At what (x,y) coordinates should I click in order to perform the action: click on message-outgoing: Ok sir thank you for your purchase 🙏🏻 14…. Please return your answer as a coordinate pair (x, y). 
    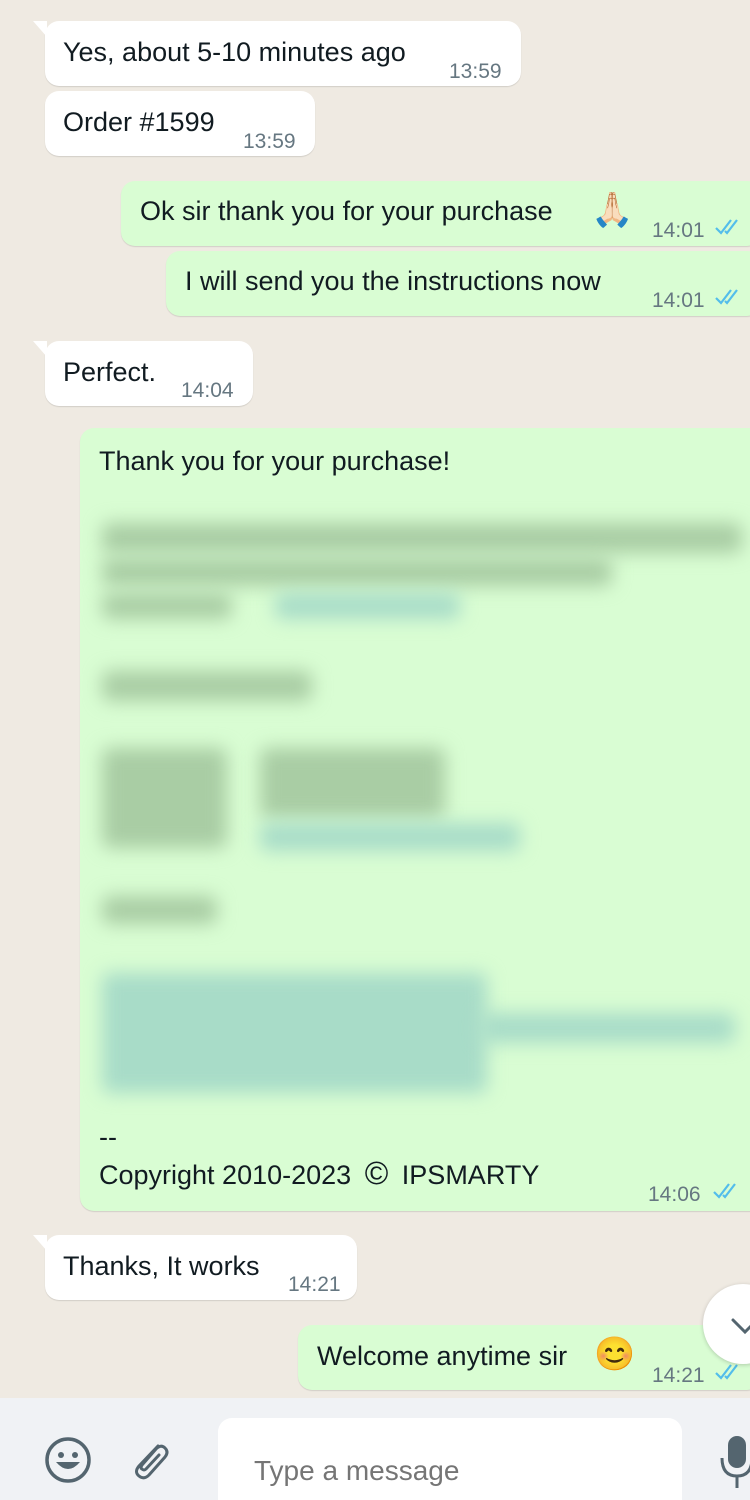
    Looking at the image, I should click on (435, 213).